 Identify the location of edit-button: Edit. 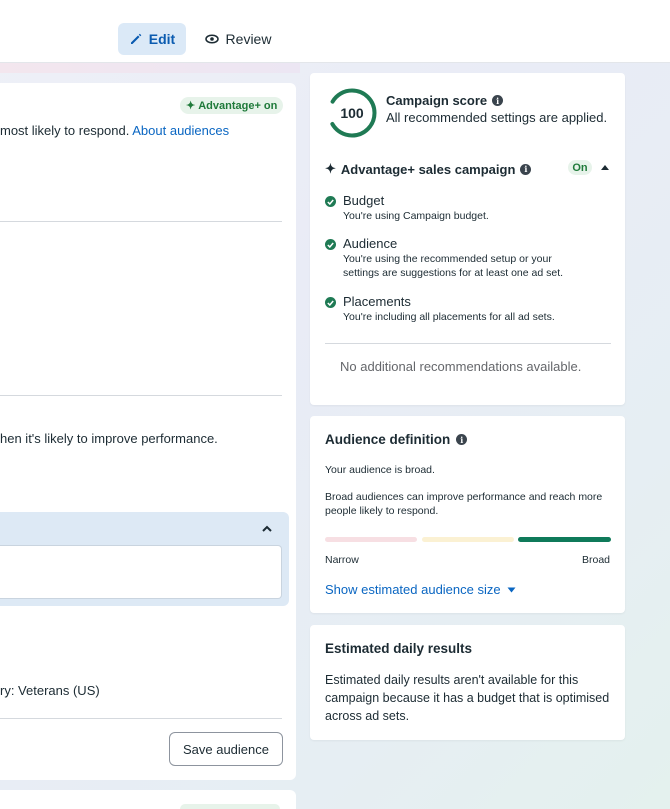
(152, 39).